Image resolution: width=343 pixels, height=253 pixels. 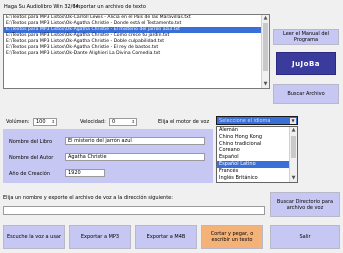 I want to click on language-option: Español Latino, so click(x=257, y=164).